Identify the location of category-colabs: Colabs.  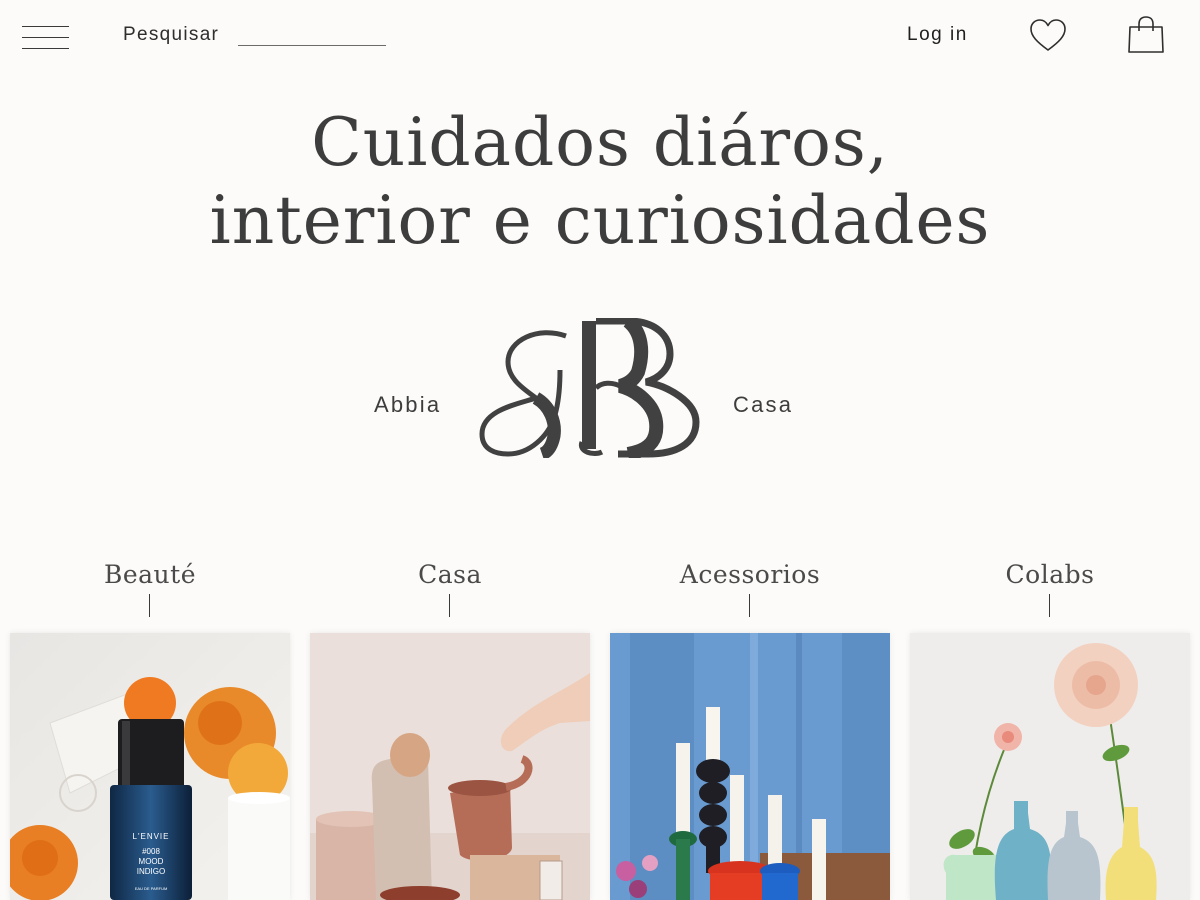
(1050, 730).